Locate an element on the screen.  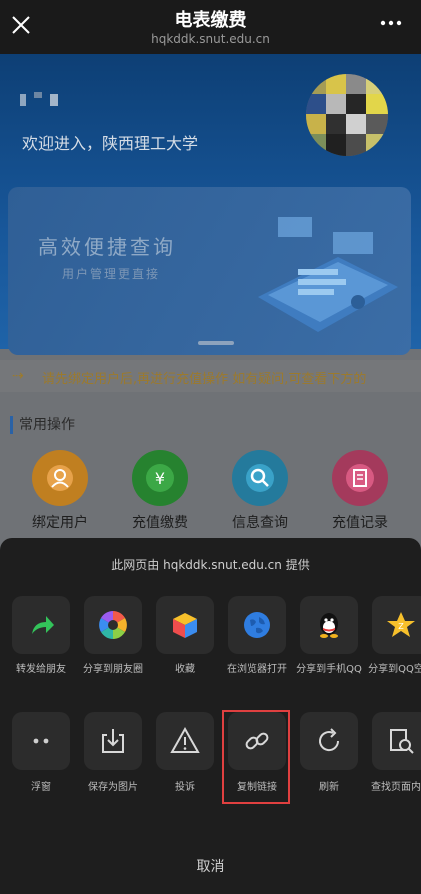
open-browser-button is located at coordinates (257, 625).